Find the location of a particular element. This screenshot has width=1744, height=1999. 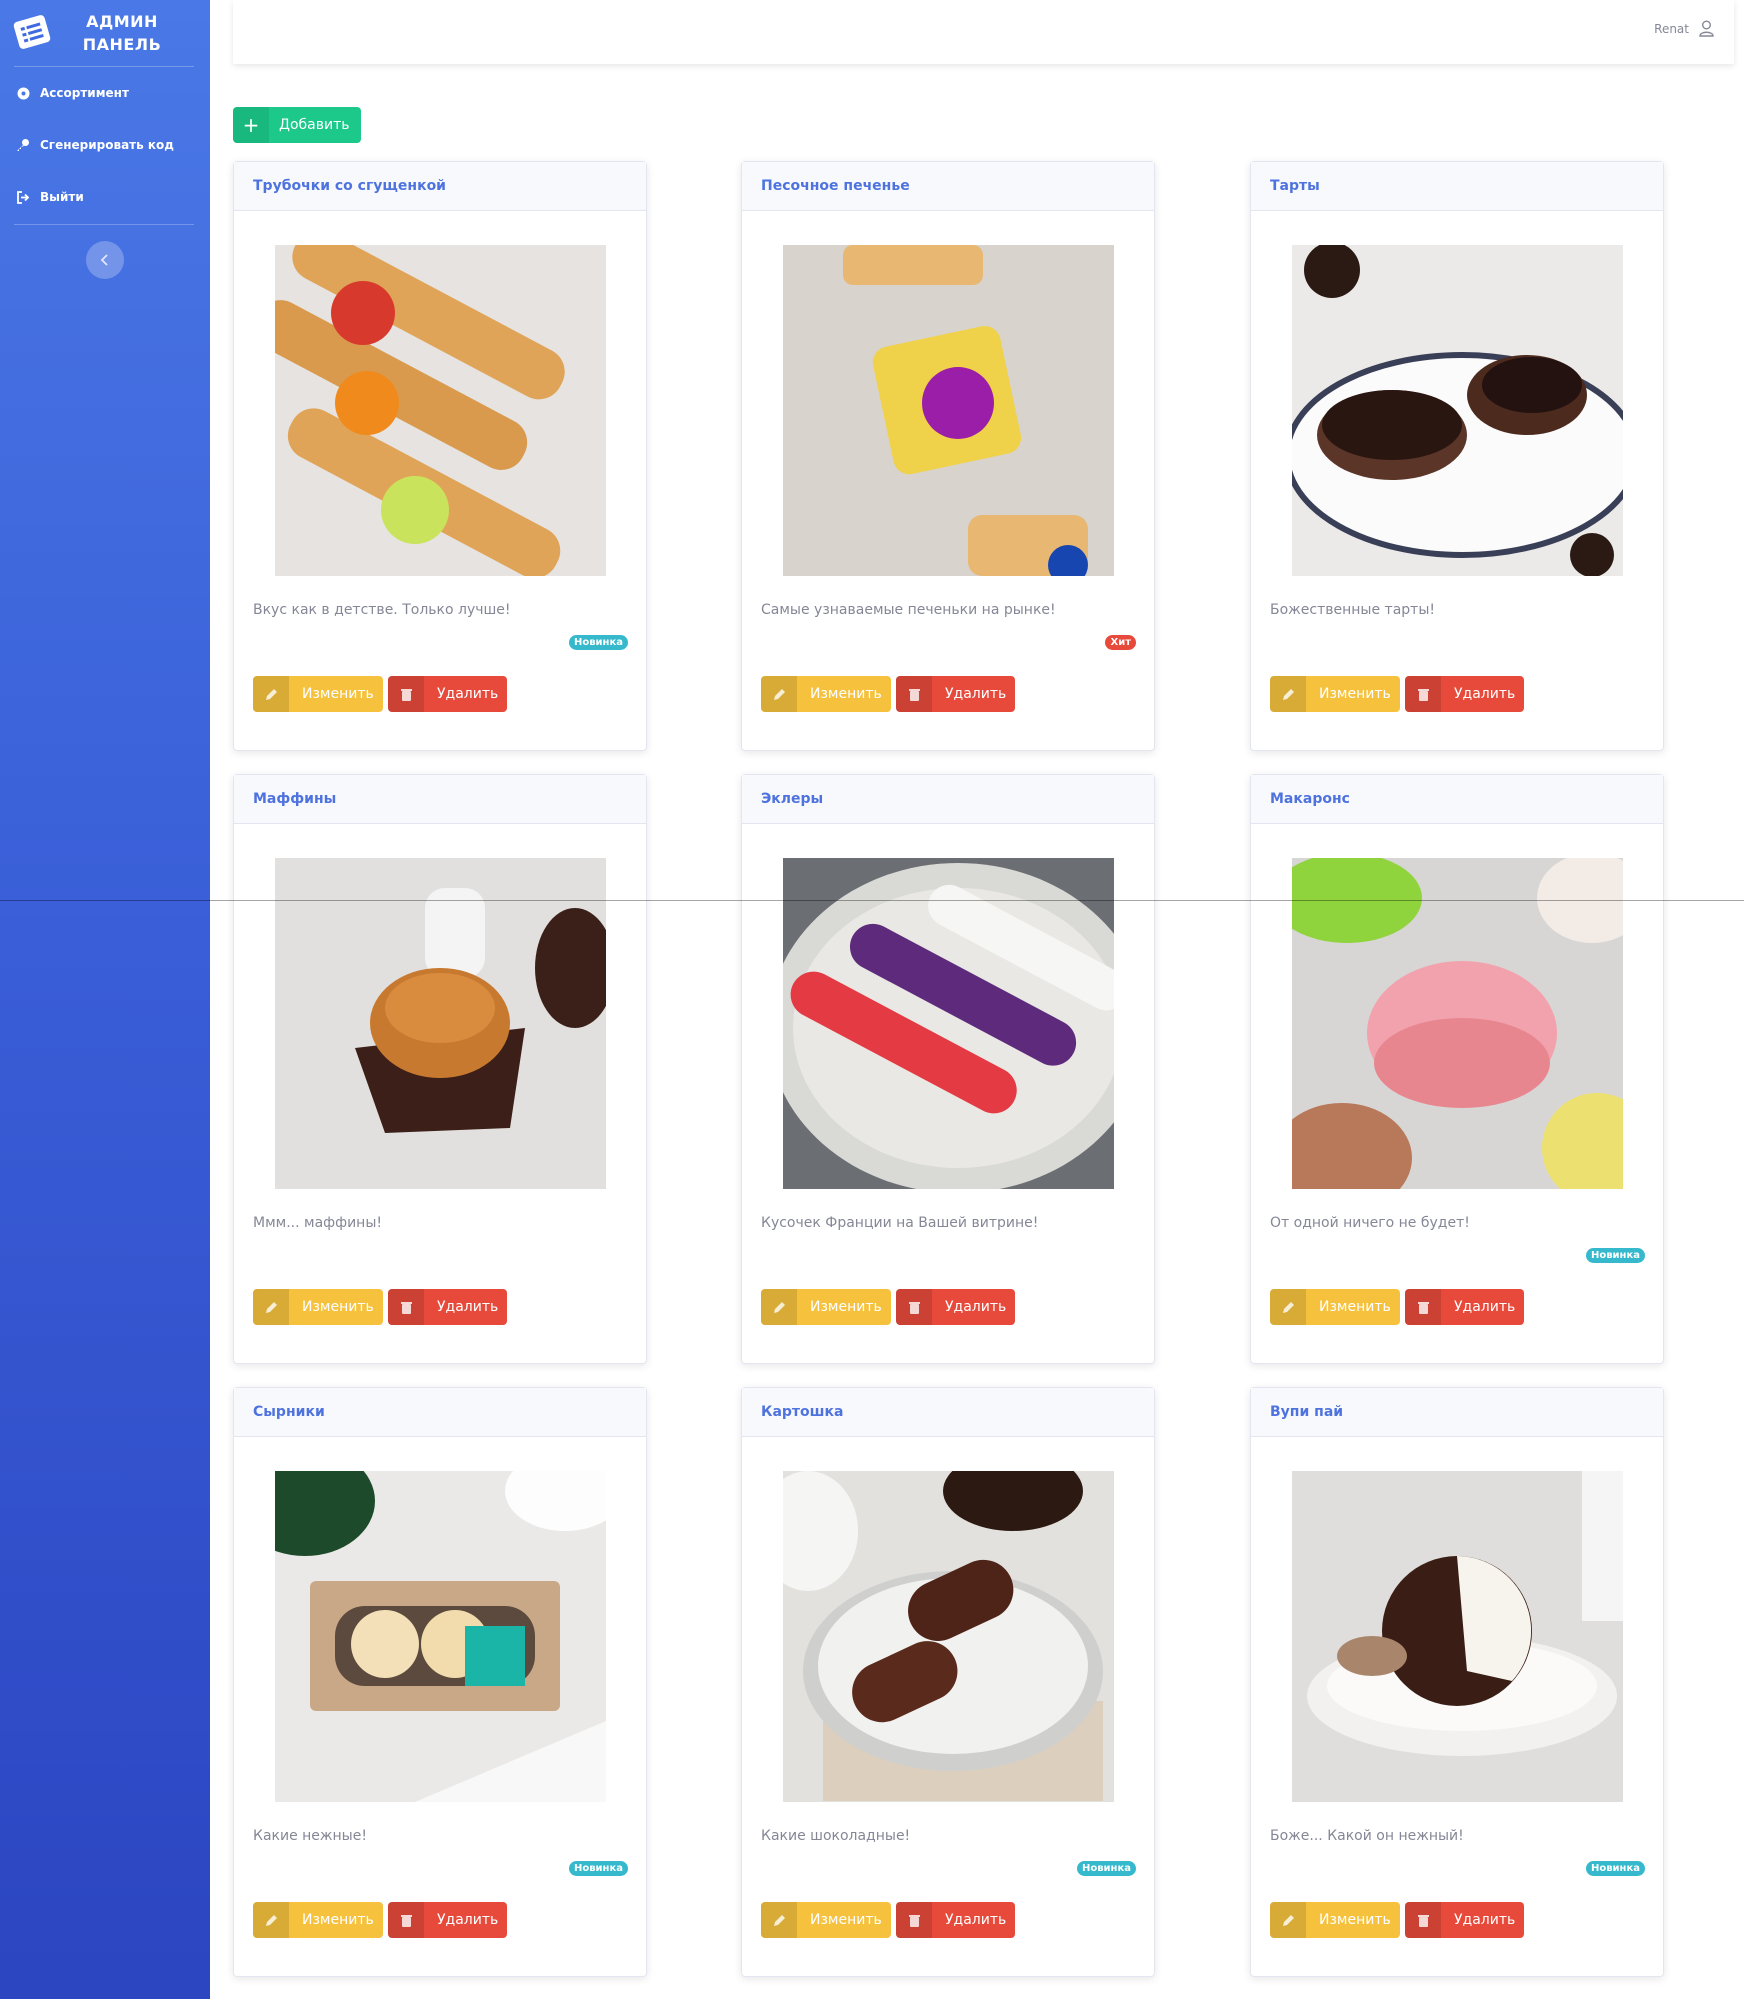

card-title: Сырники is located at coordinates (440, 1412).